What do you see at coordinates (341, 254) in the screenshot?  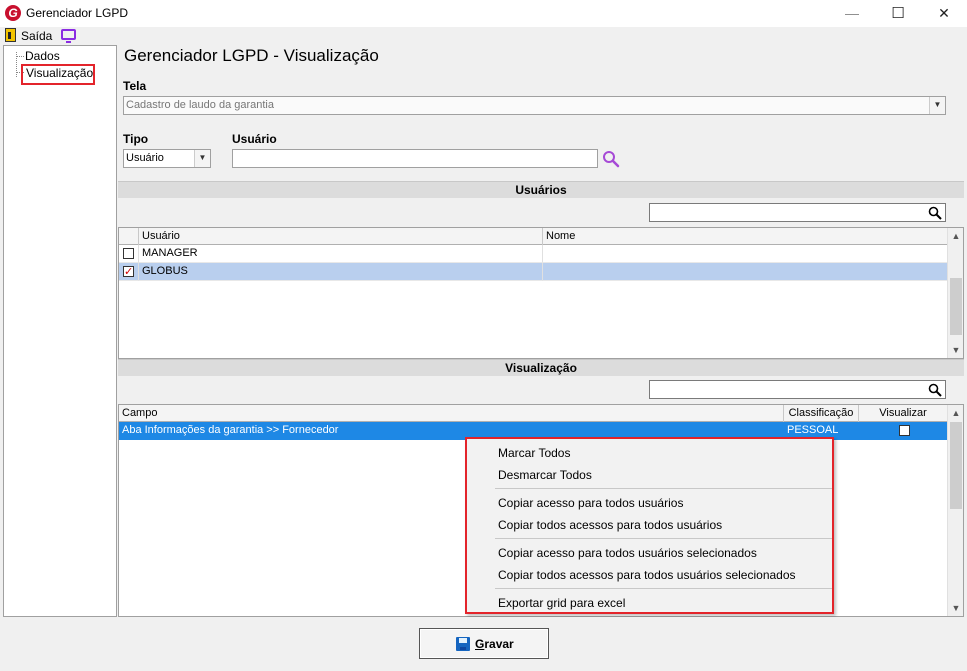 I see `cell-usuario: MANAGER` at bounding box center [341, 254].